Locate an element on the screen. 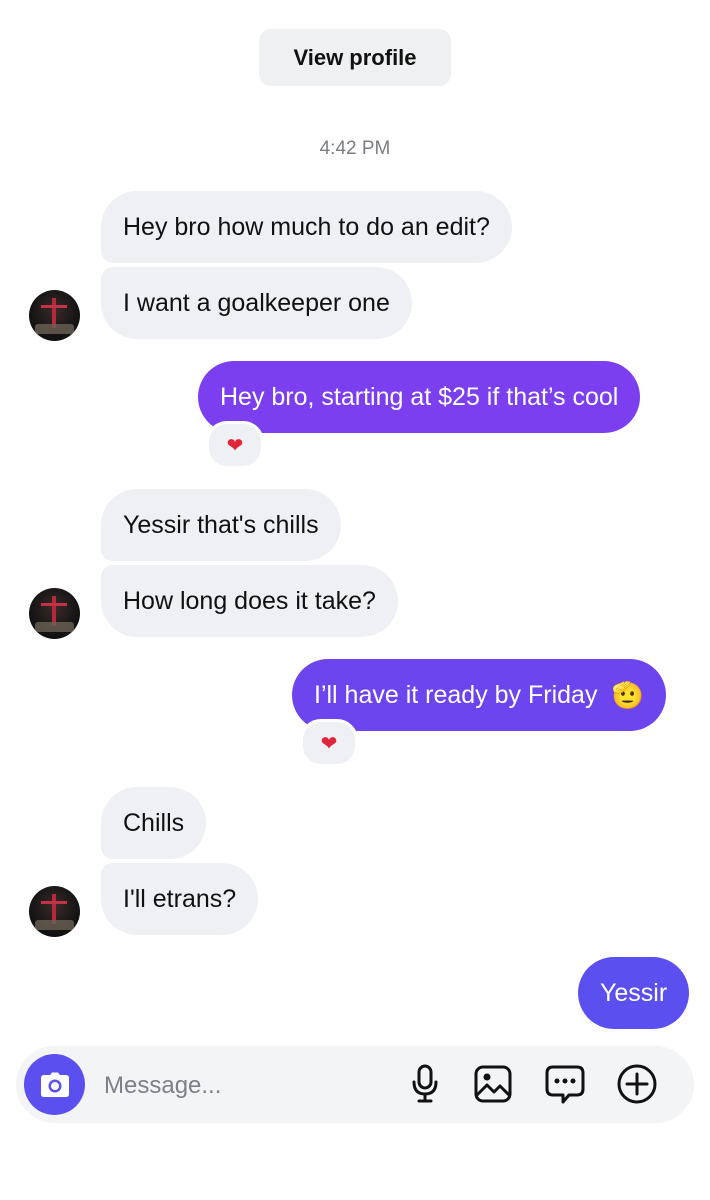  outgoing-message: Hey bro, starting at $25 if that’s cool is located at coordinates (419, 397).